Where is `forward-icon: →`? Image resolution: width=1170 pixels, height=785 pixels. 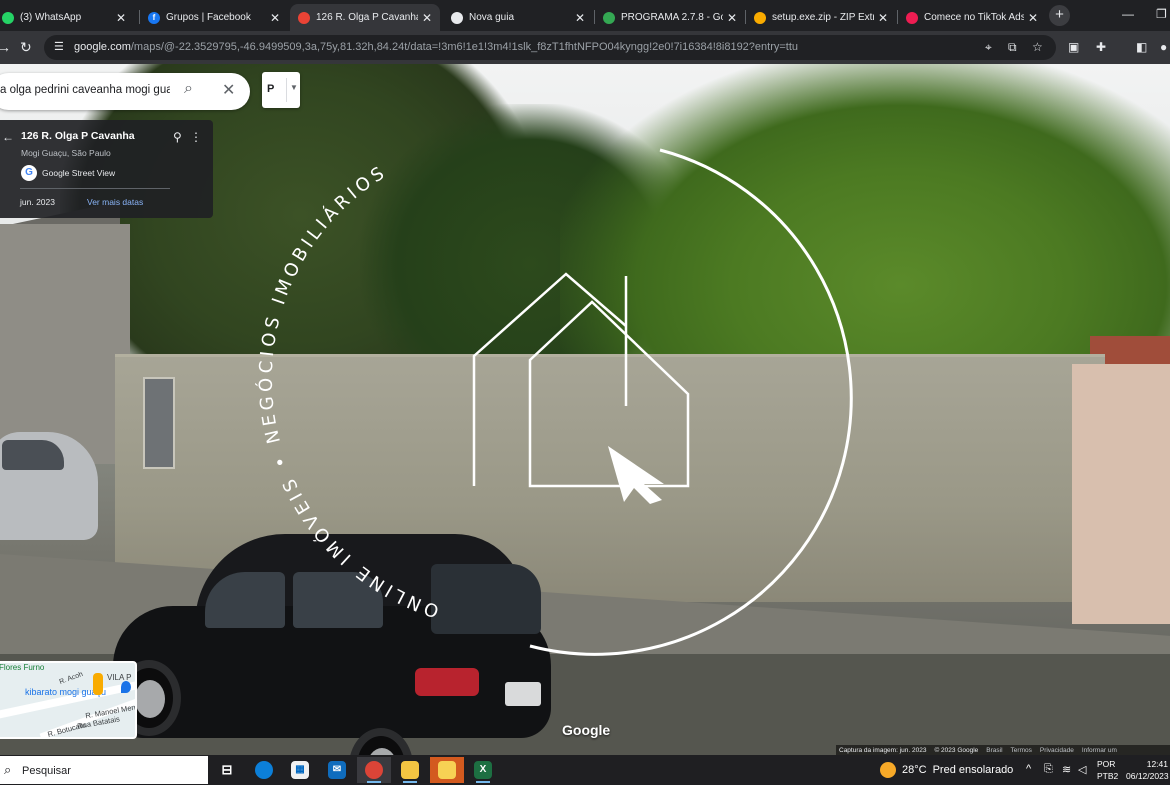
forward-icon: → is located at coordinates (5, 47).